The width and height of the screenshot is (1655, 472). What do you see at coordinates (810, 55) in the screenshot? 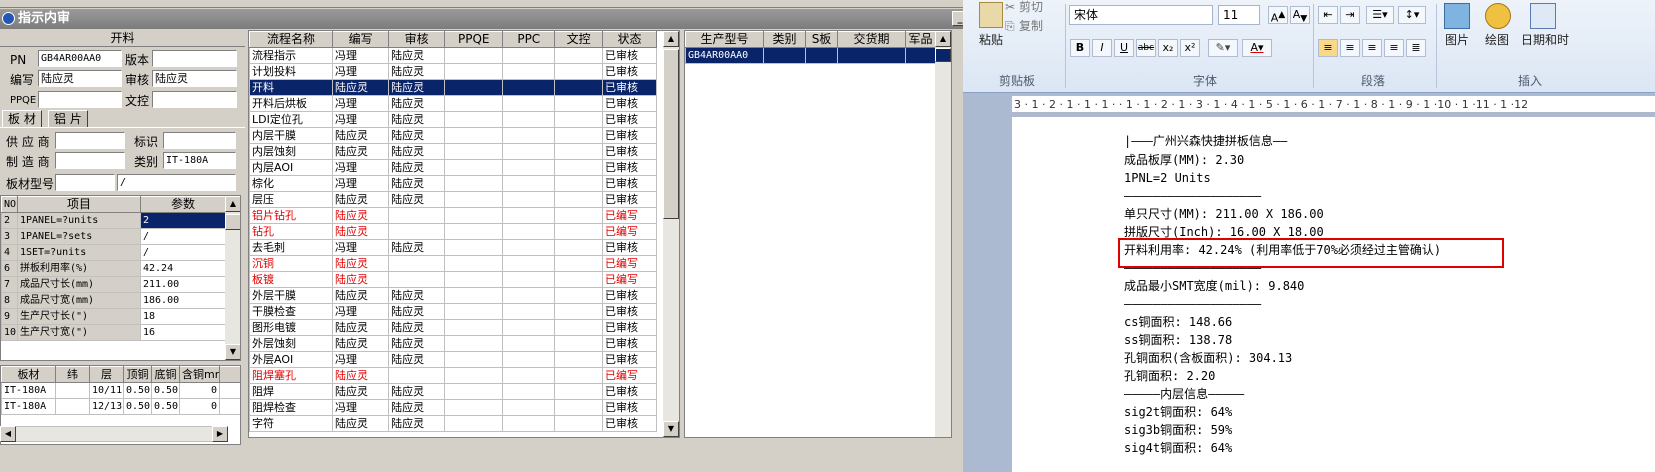
I see `product-row: GB4AR00AA0` at bounding box center [810, 55].